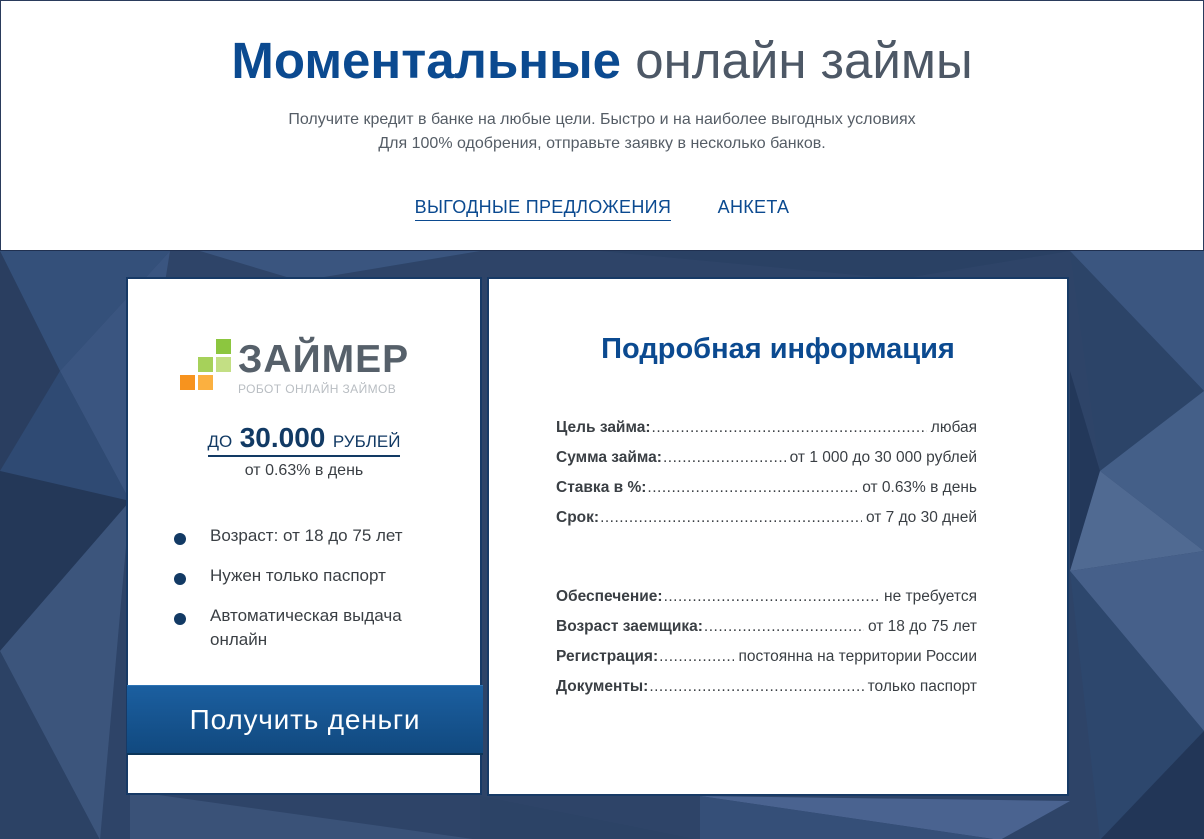  I want to click on detail-row-collateral: Обеспечение:не требуется, so click(766, 603).